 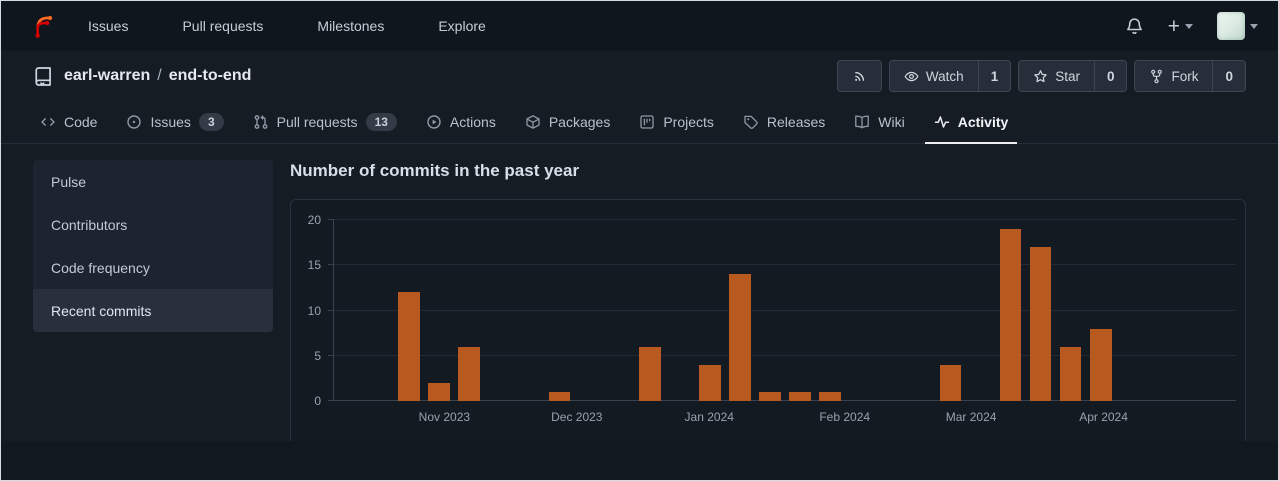 I want to click on tab-label: Activity, so click(x=983, y=122).